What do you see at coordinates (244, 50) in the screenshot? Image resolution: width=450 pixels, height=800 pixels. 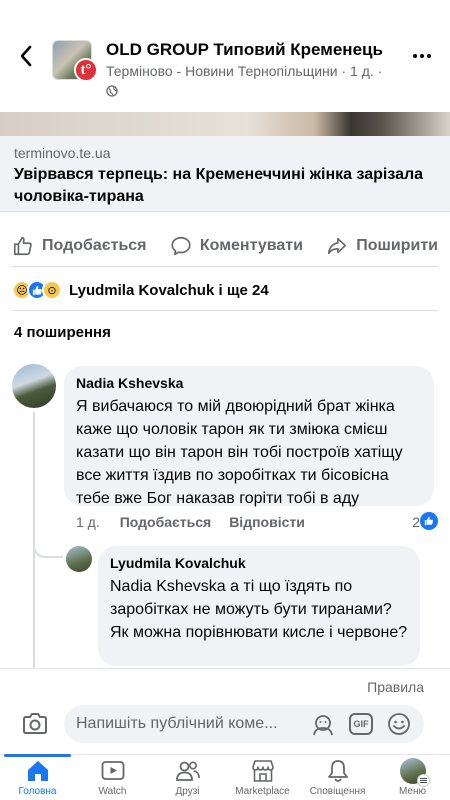 I see `group-title: OLD GROUP Типовий Кременець` at bounding box center [244, 50].